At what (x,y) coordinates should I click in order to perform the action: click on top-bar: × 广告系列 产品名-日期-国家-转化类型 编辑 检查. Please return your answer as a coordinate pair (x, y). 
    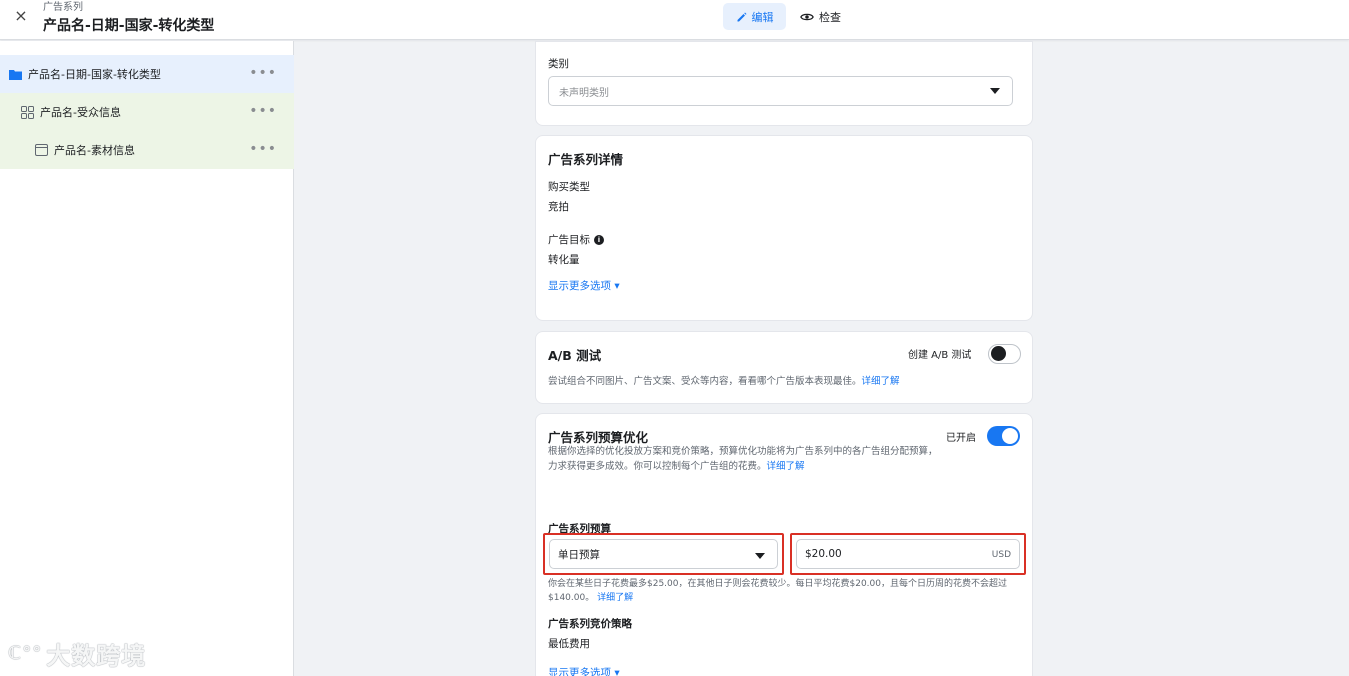
    Looking at the image, I should click on (674, 20).